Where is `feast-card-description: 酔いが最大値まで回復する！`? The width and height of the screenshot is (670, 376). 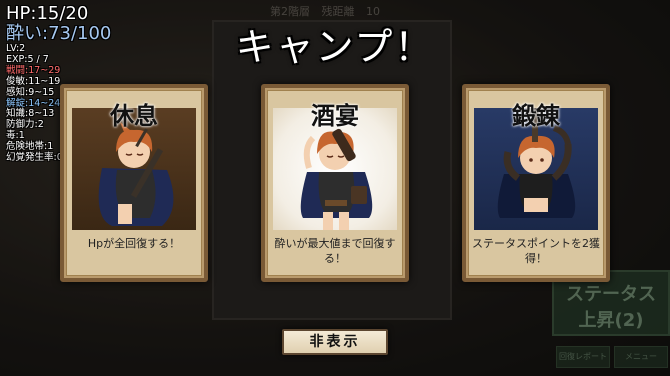
feast-card-description: 酔いが最大値まで回復する！ is located at coordinates (335, 251).